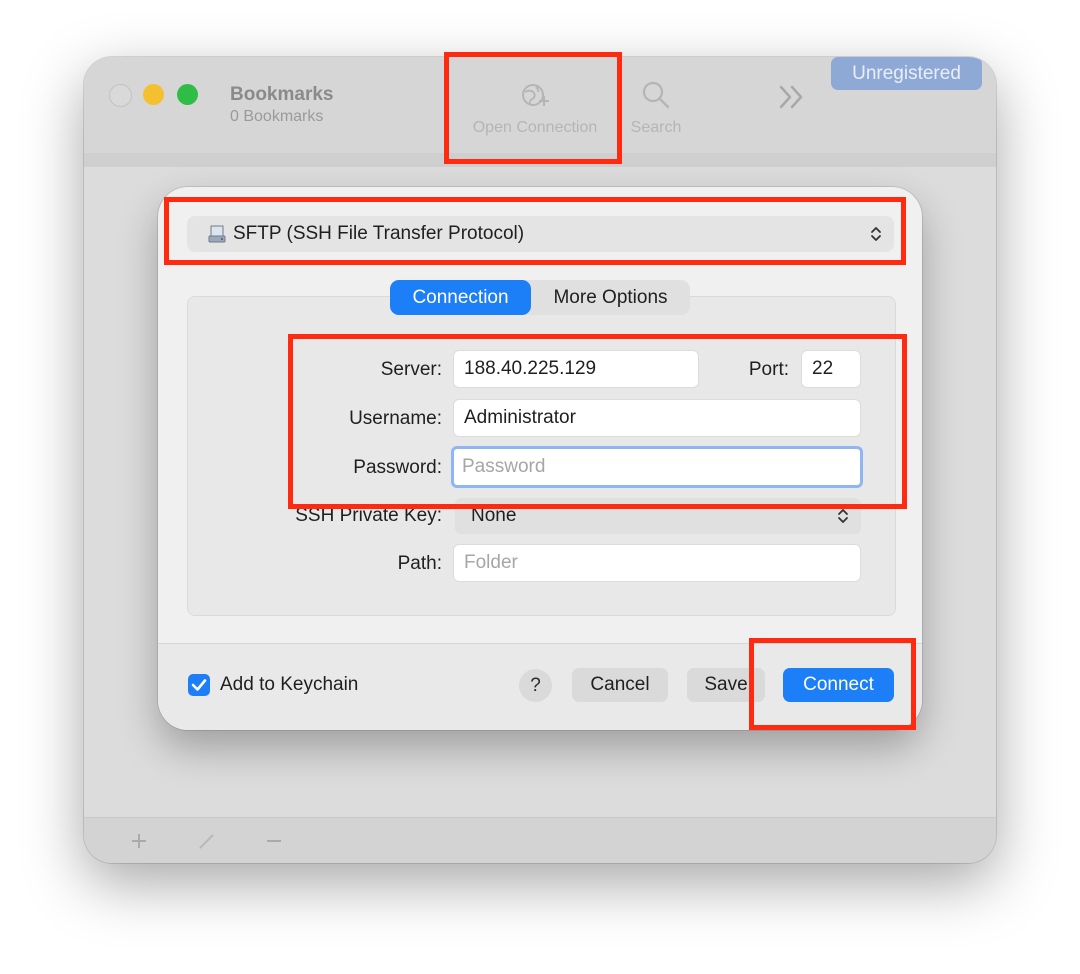  Describe the element at coordinates (187, 94) in the screenshot. I see `zoom-window-button` at that location.